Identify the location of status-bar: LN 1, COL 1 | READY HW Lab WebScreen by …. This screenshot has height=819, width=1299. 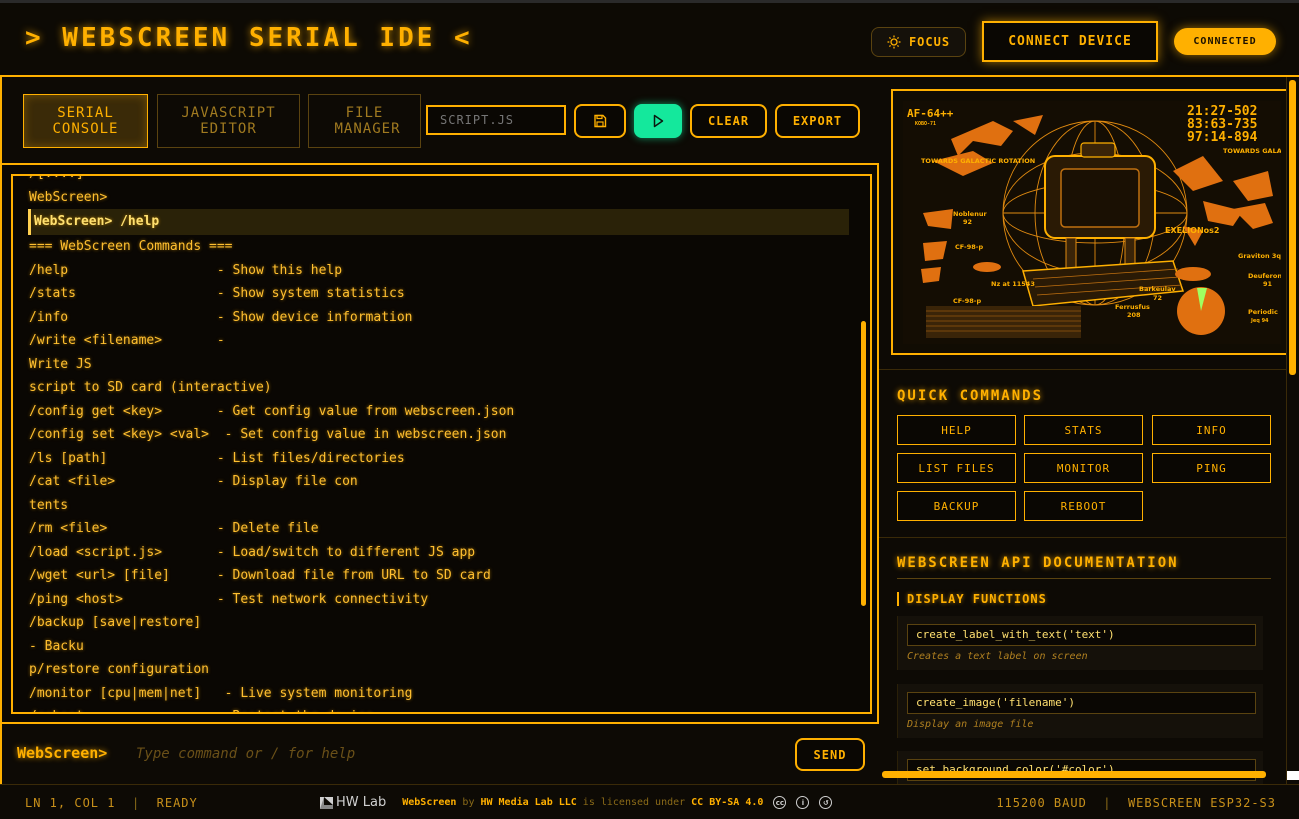
(649, 801).